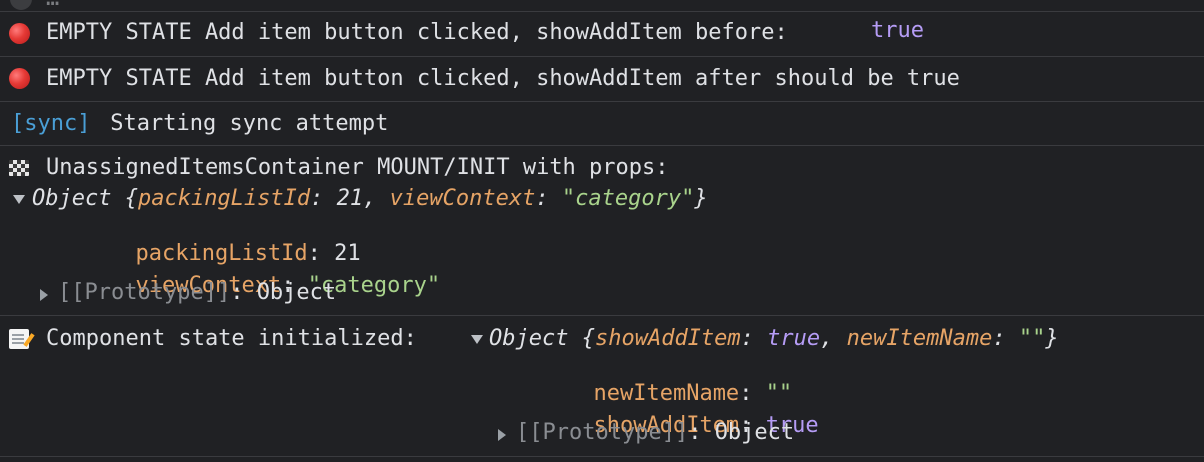 The image size is (1204, 462). I want to click on sync-tag: [sync], so click(51, 123).